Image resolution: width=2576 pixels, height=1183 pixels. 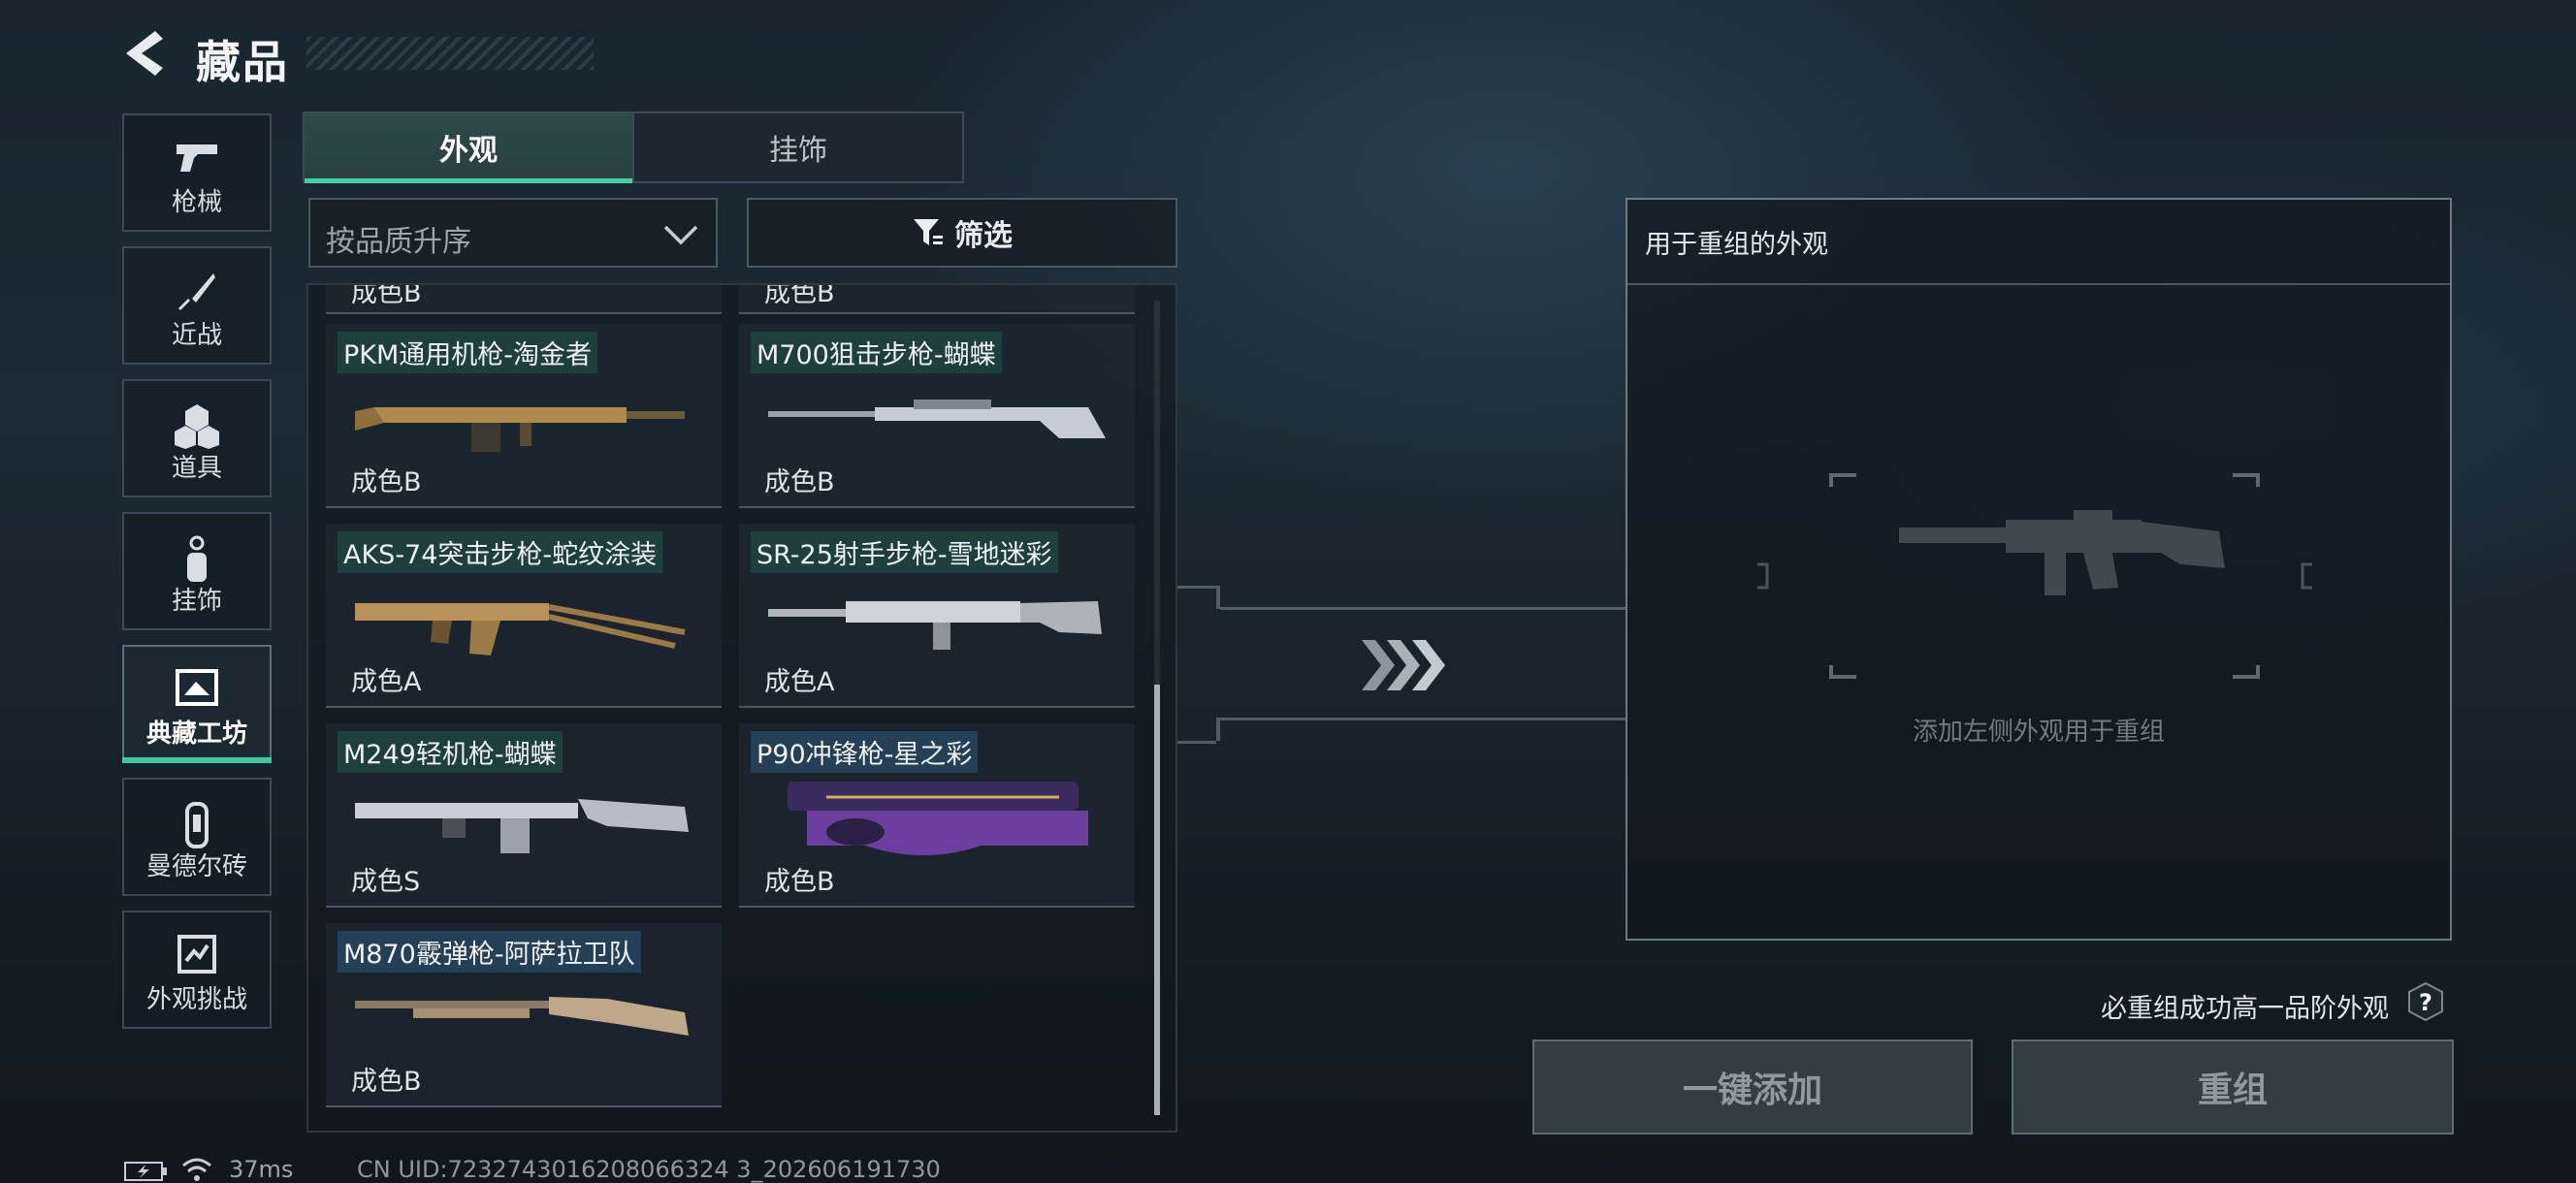 What do you see at coordinates (196, 866) in the screenshot?
I see `sidebar-item-label: 曼德尔砖` at bounding box center [196, 866].